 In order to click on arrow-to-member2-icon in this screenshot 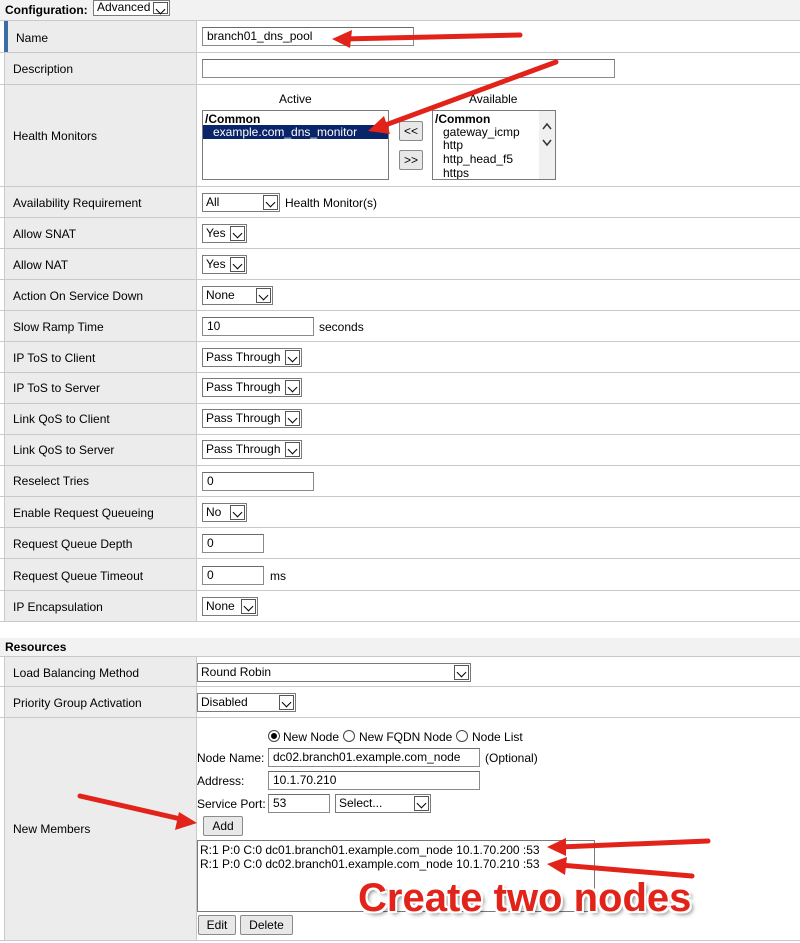, I will do `click(621, 868)`.